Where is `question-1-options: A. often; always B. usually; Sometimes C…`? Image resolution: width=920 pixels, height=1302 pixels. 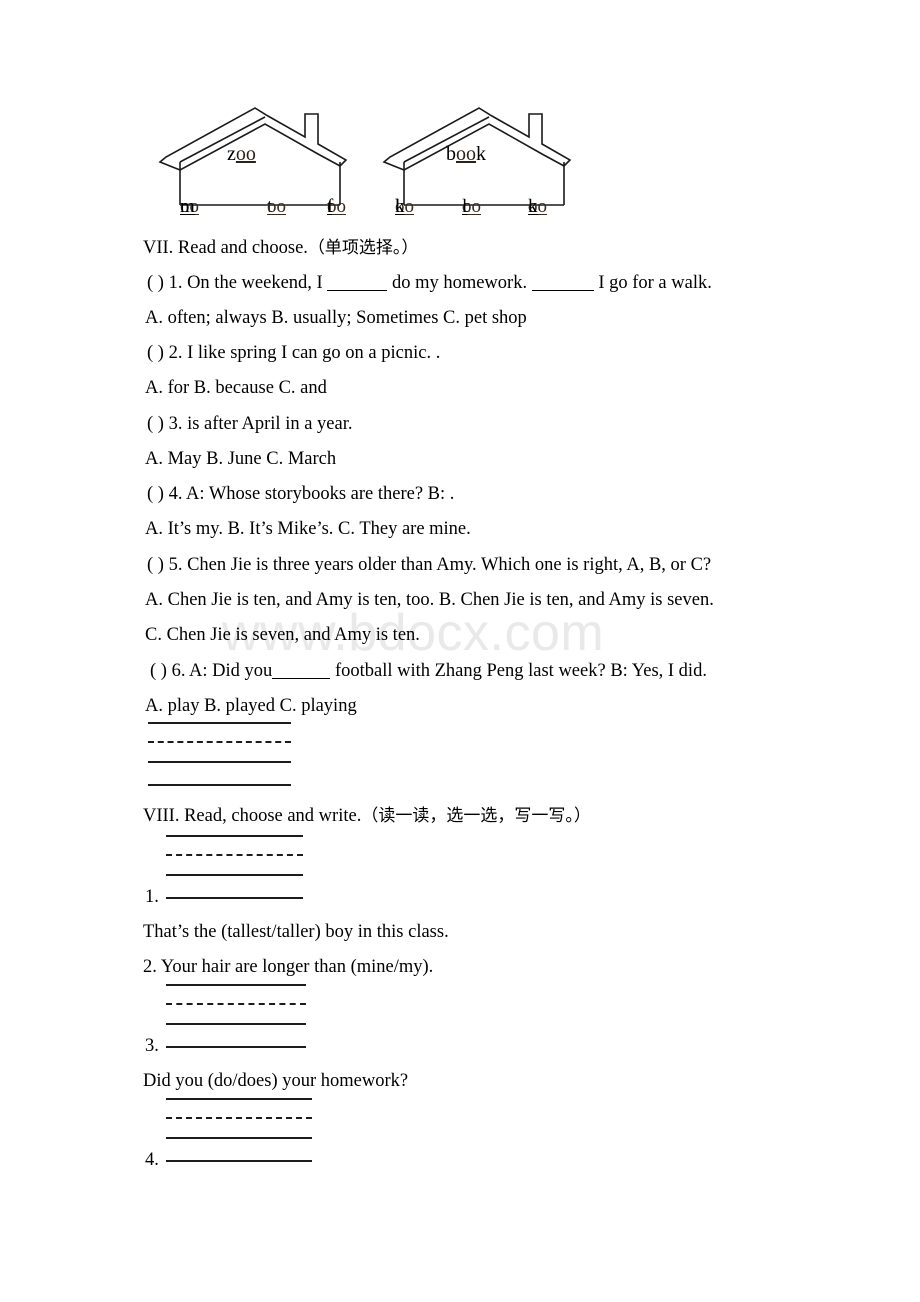
question-1-options: A. often; always B. usually; Sometimes C… is located at coordinates (336, 318).